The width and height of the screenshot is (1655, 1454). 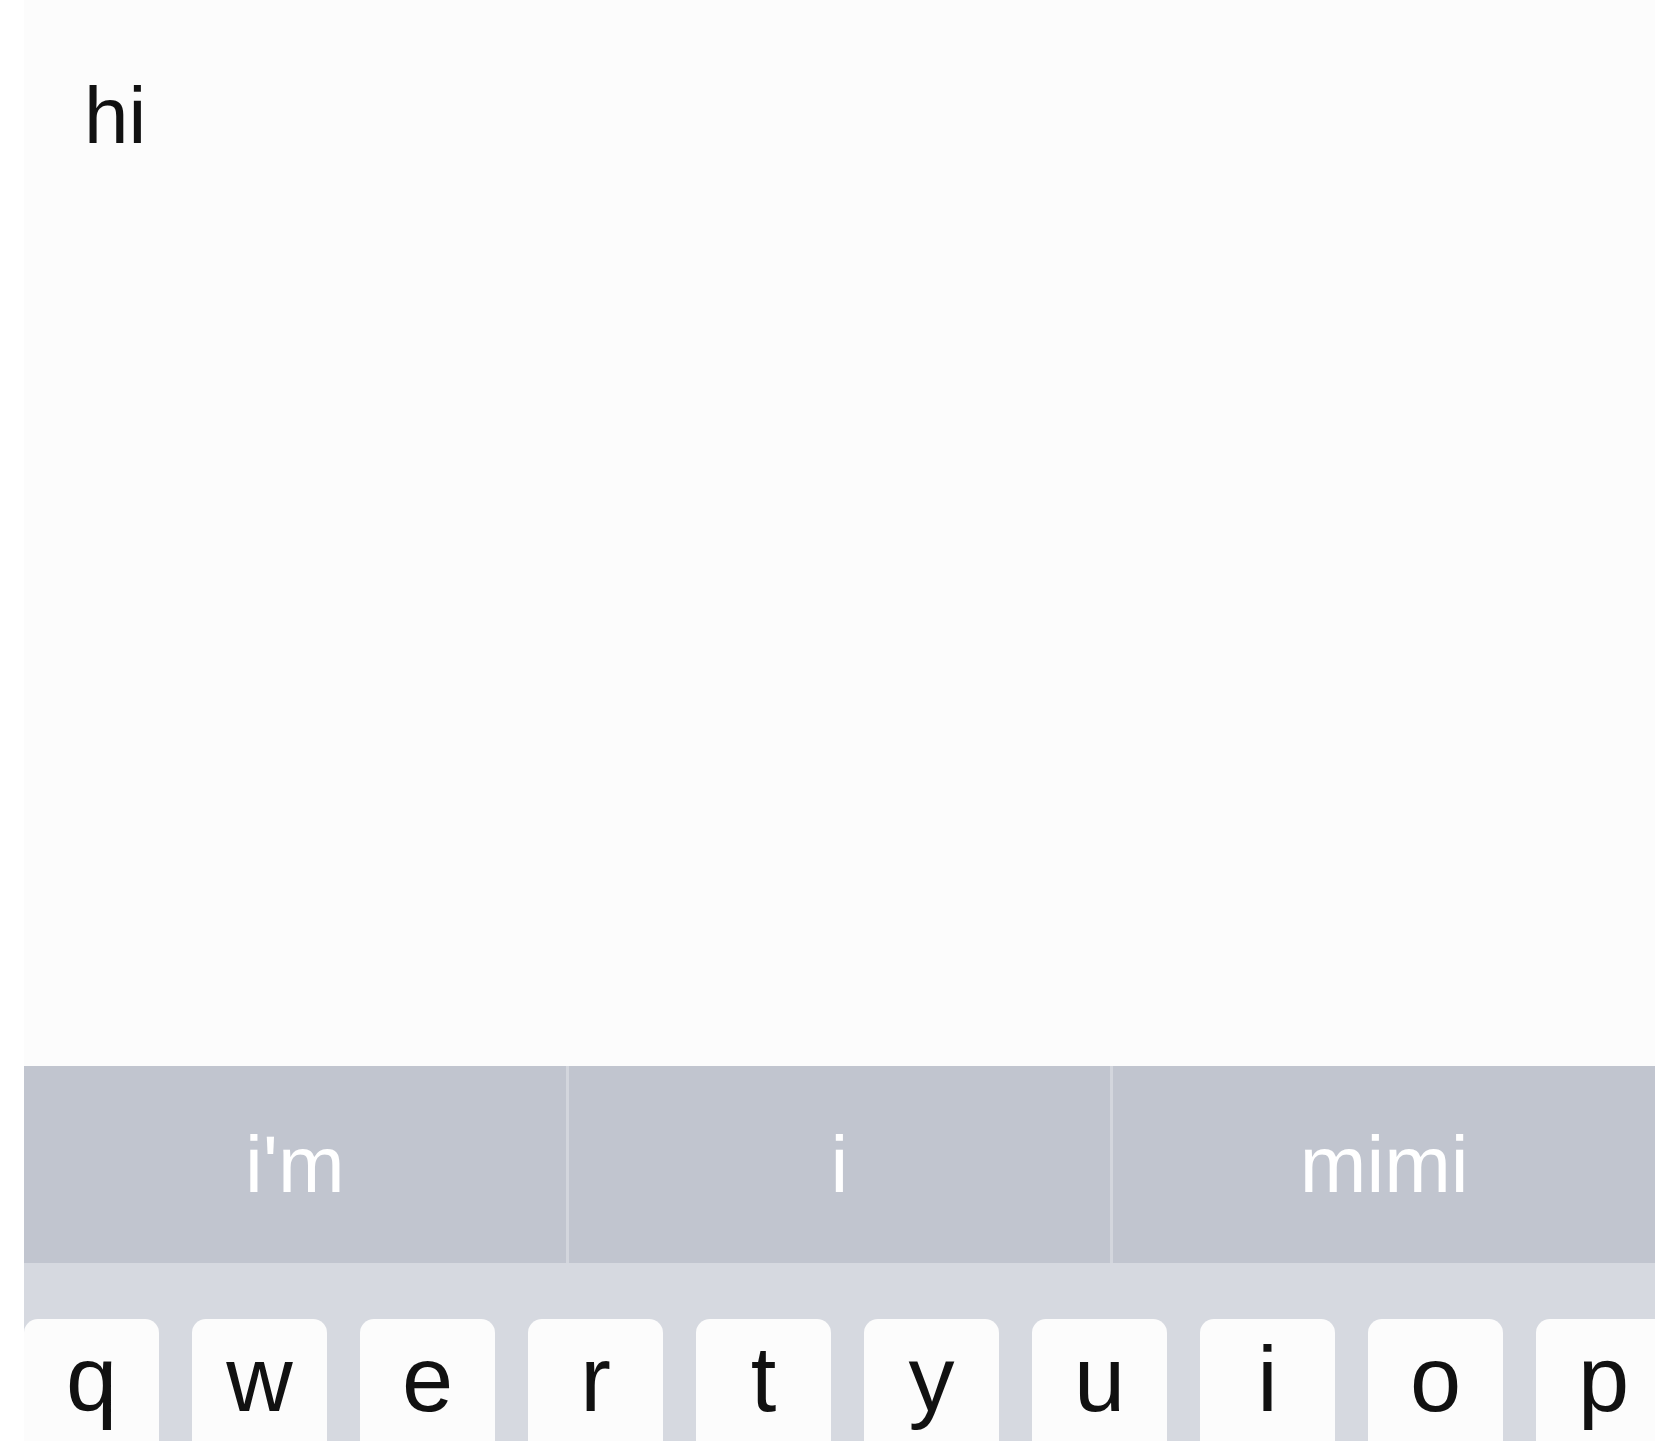 I want to click on keyboard-key: i, so click(x=1267, y=1380).